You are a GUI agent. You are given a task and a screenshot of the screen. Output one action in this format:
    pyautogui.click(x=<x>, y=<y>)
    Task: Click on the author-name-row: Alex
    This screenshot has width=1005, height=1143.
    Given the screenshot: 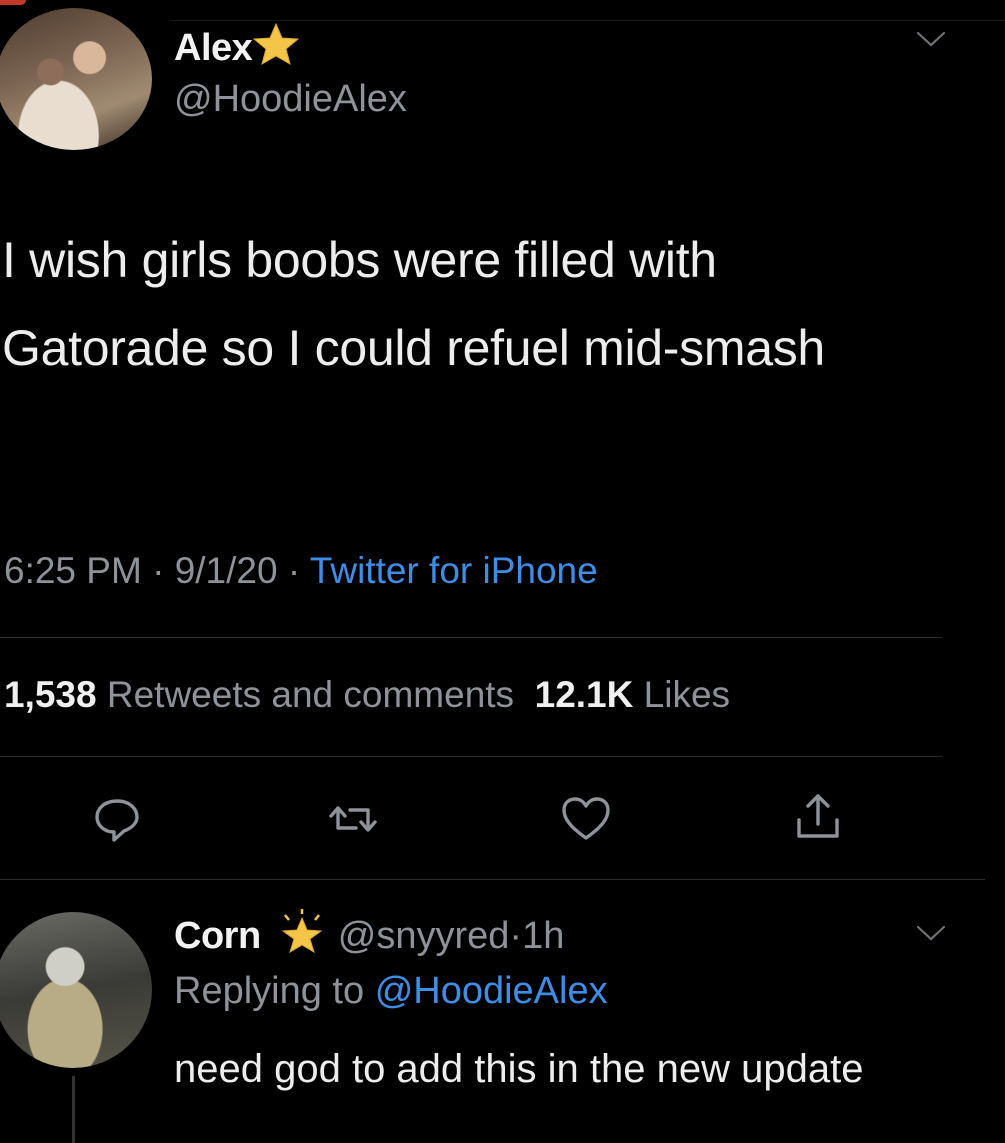 What is the action you would take?
    pyautogui.click(x=238, y=46)
    